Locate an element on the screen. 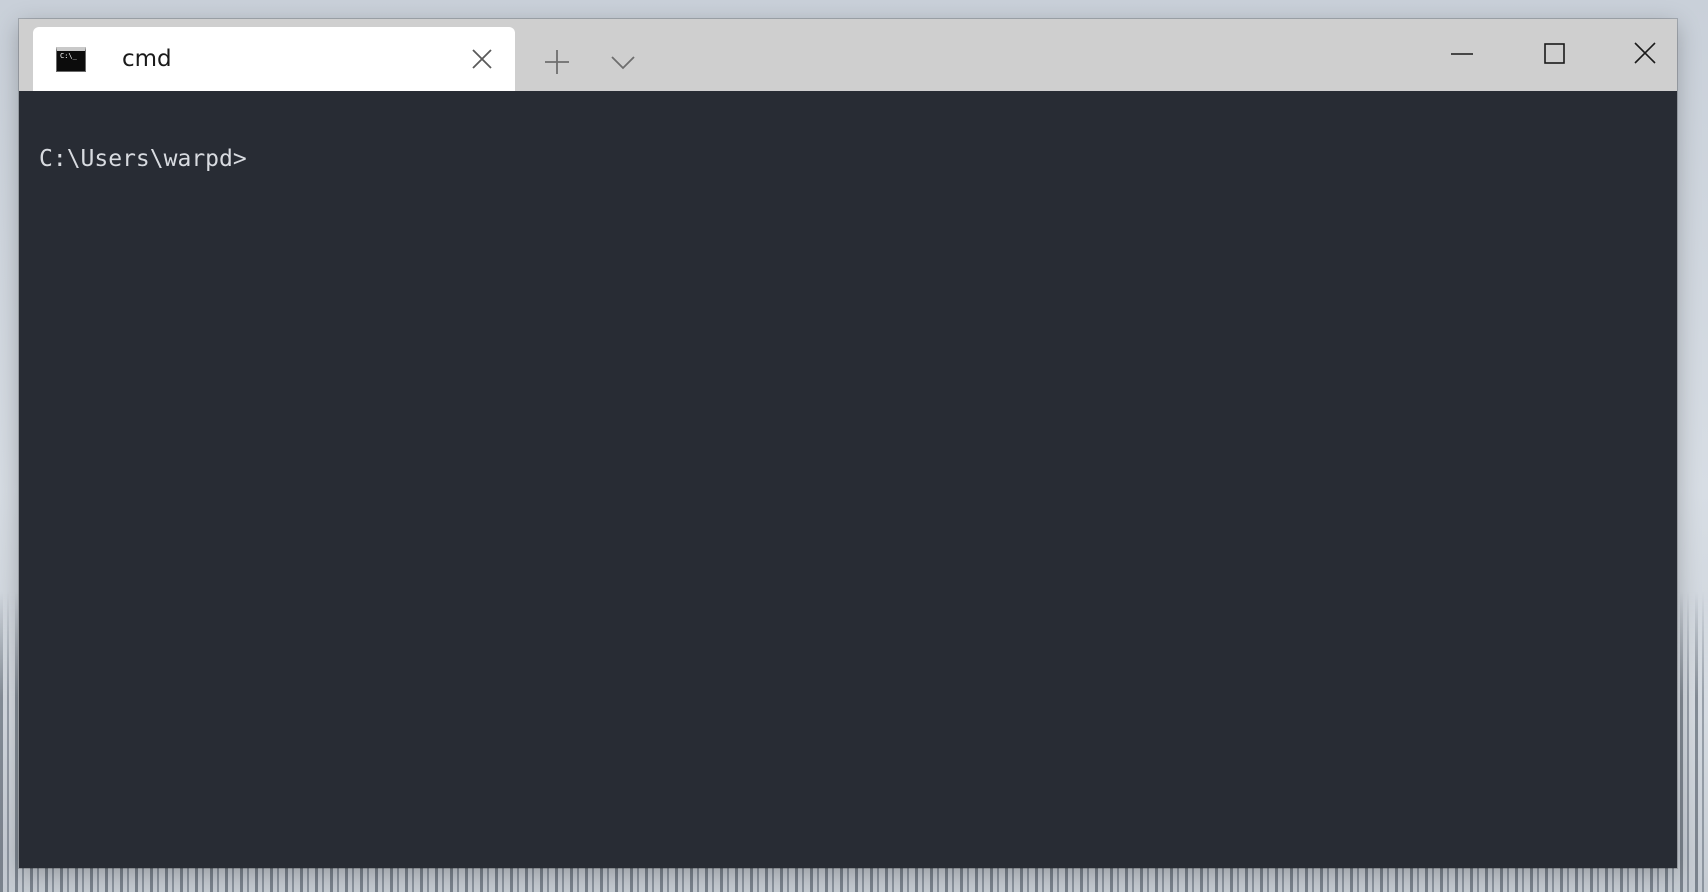 This screenshot has width=1708, height=892. title-bar: C:\_ cmd is located at coordinates (848, 55).